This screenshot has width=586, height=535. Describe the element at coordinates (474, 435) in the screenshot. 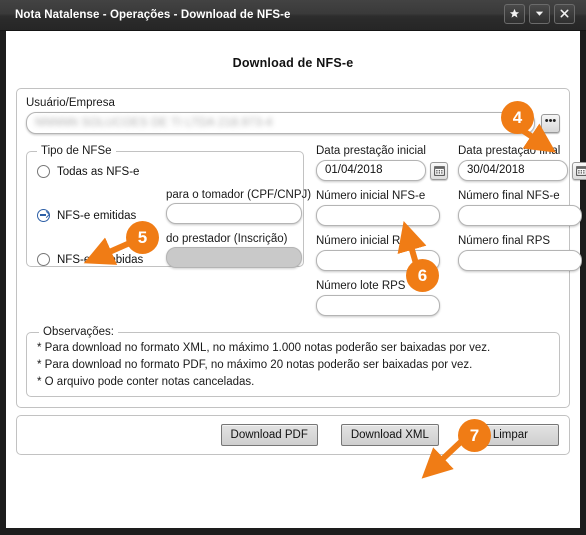

I see `callout-badge-7: 7` at that location.